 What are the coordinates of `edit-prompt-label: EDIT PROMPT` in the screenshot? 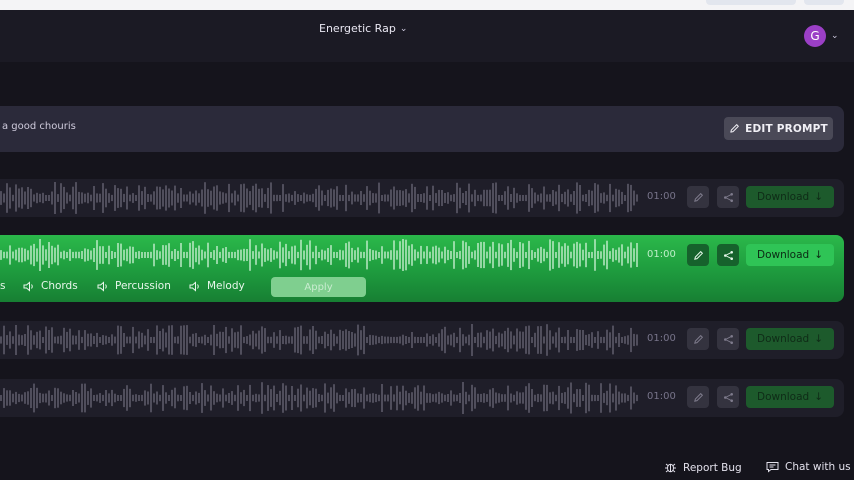 It's located at (786, 128).